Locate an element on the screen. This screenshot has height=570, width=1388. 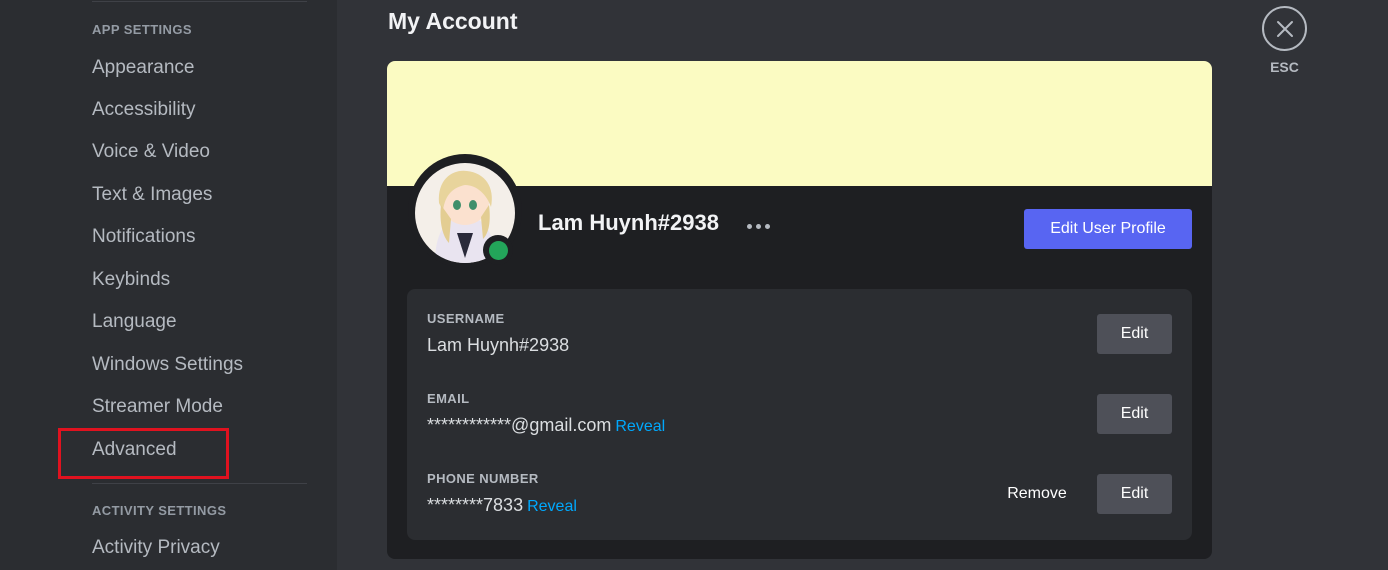
edit-username-button: Edit is located at coordinates (1134, 334).